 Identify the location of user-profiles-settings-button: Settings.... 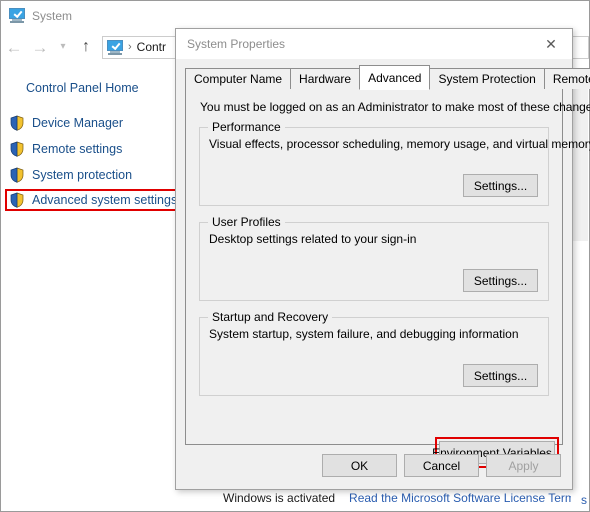
(500, 280).